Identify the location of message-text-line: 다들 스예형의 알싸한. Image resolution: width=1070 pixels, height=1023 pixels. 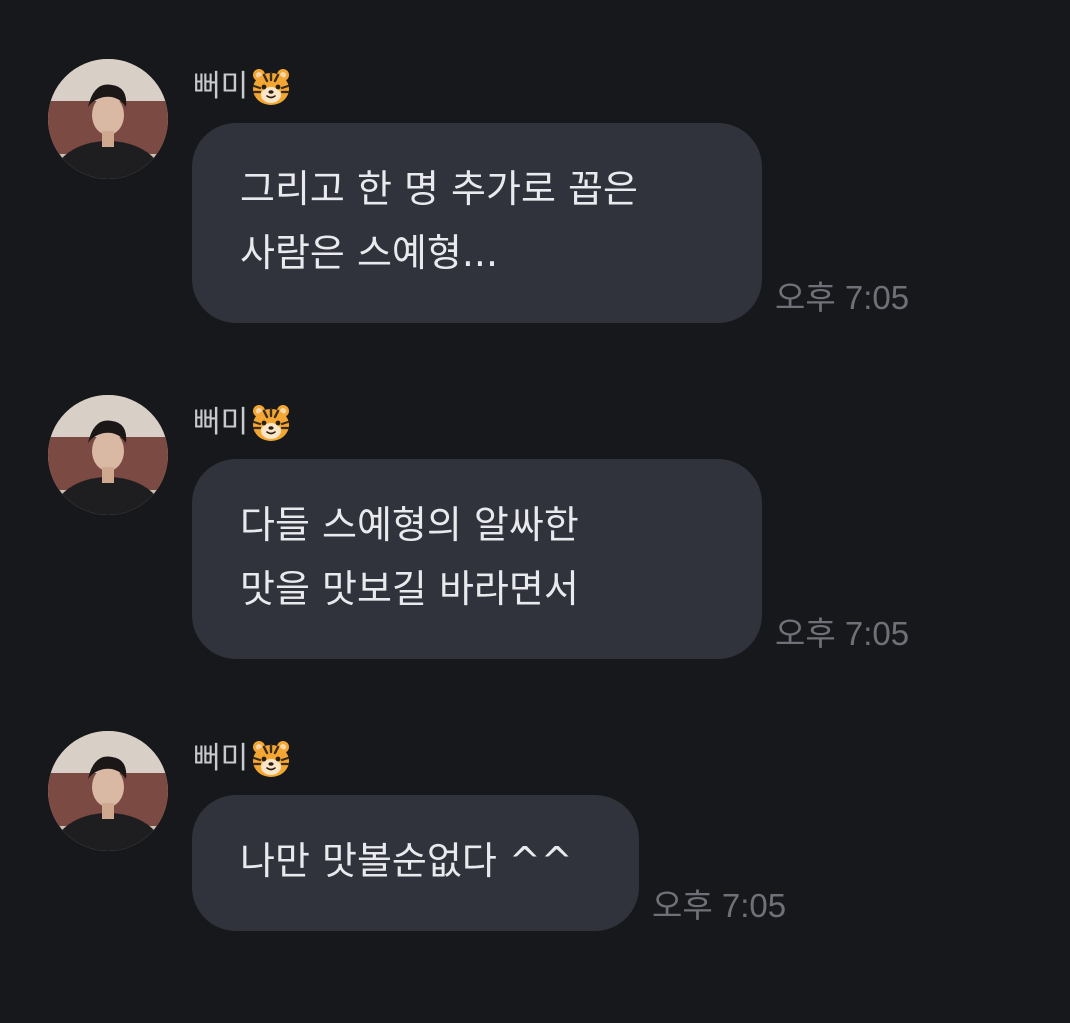
(409, 525).